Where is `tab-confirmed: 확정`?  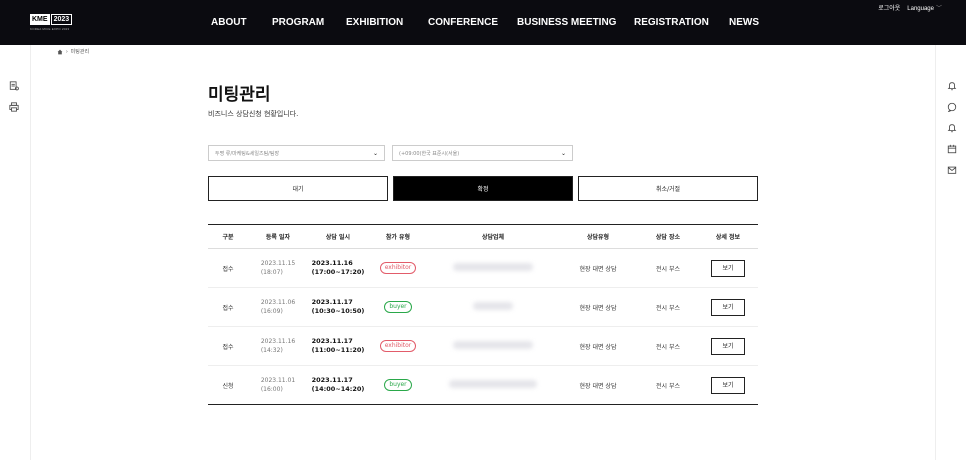
tab-confirmed: 확정 is located at coordinates (483, 188).